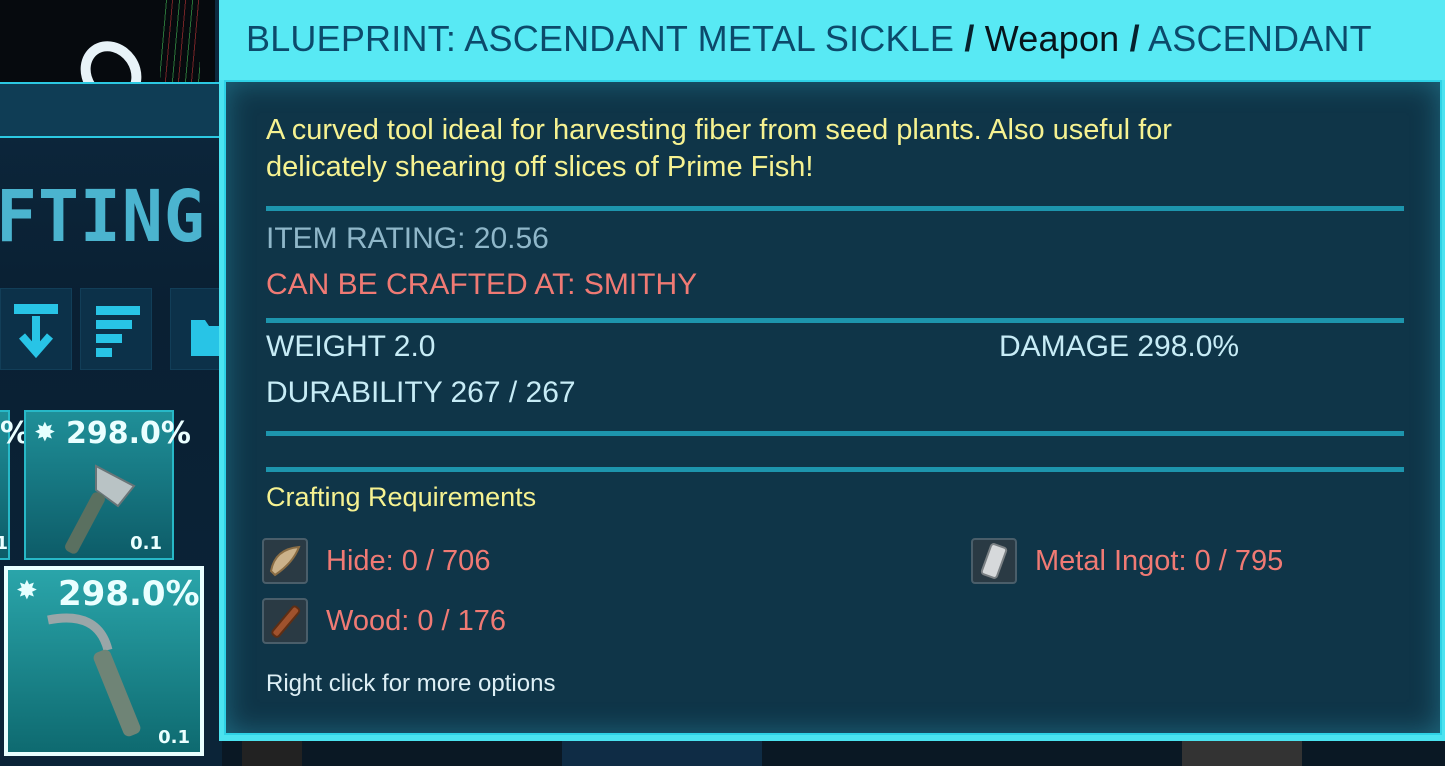 The width and height of the screenshot is (1445, 766). I want to click on item-damage: DAMAGE 298.0%, so click(1119, 346).